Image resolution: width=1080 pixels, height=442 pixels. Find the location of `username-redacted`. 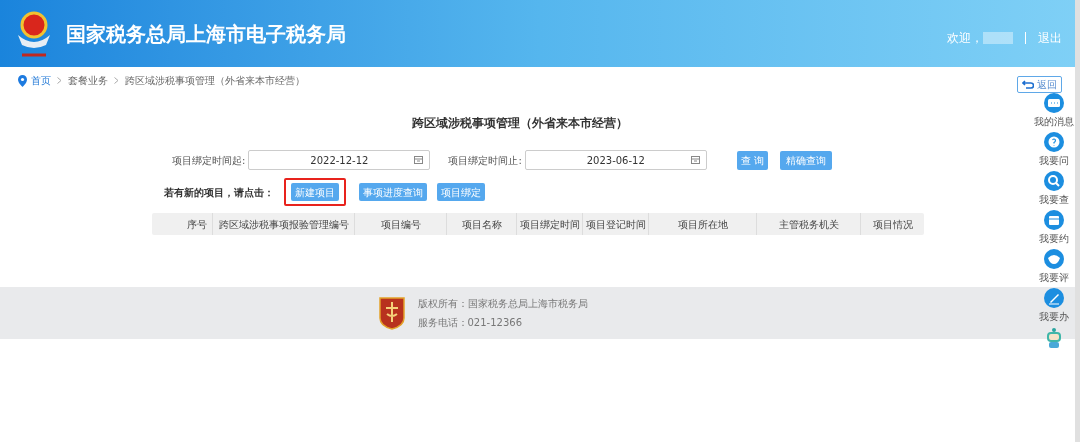

username-redacted is located at coordinates (998, 37).